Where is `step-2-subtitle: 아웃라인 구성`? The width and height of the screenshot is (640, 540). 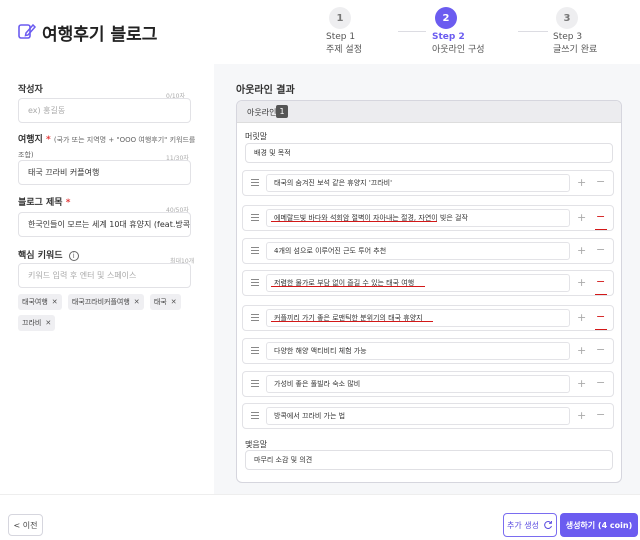
step-2-subtitle: 아웃라인 구성 is located at coordinates (458, 50).